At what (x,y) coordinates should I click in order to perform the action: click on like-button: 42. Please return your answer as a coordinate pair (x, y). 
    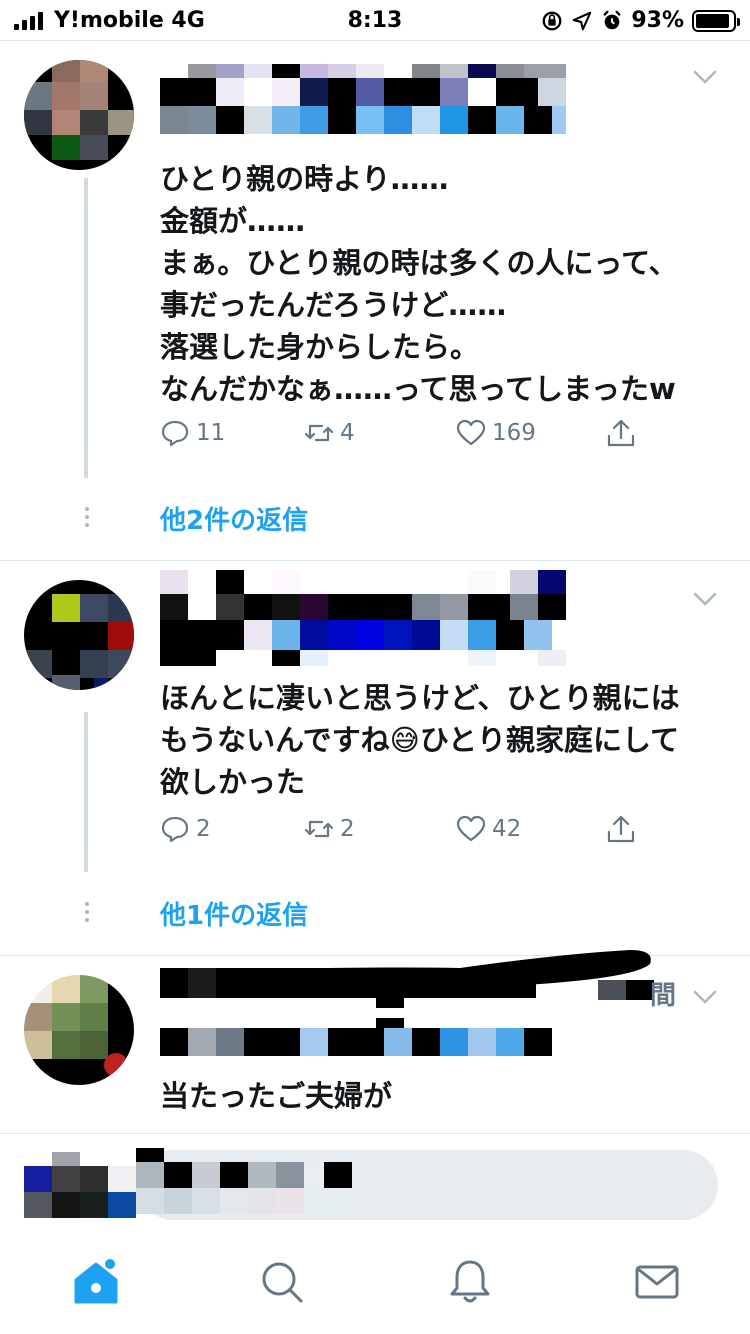
    Looking at the image, I should click on (488, 829).